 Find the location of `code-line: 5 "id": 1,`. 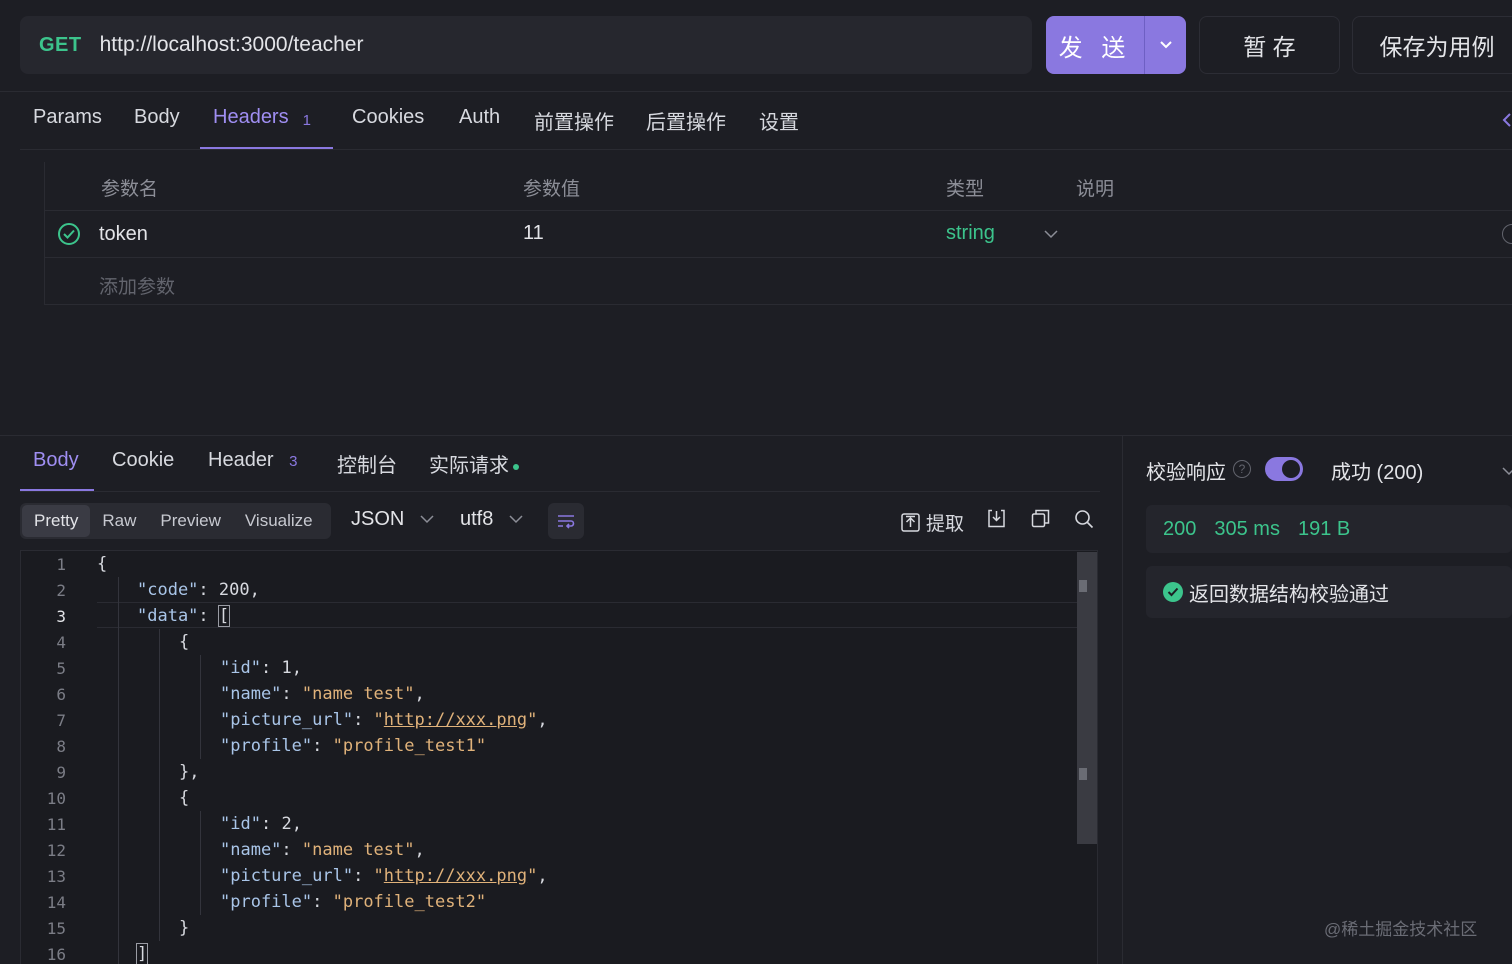

code-line: 5 "id": 1, is located at coordinates (179, 668).